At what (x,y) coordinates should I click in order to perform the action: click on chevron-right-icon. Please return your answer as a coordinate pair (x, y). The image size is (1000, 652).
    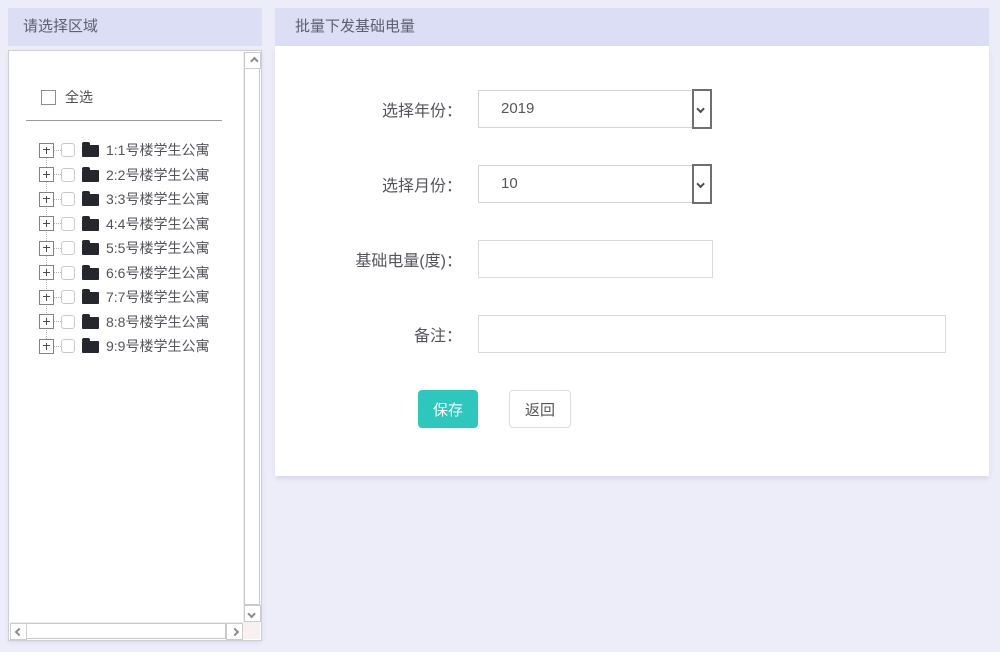
    Looking at the image, I should click on (234, 631).